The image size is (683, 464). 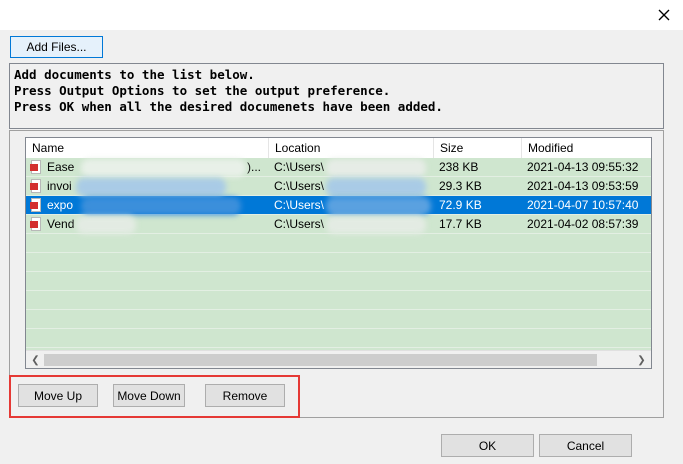 I want to click on horizontal-scrollbar: ❮ ❯, so click(x=338, y=359).